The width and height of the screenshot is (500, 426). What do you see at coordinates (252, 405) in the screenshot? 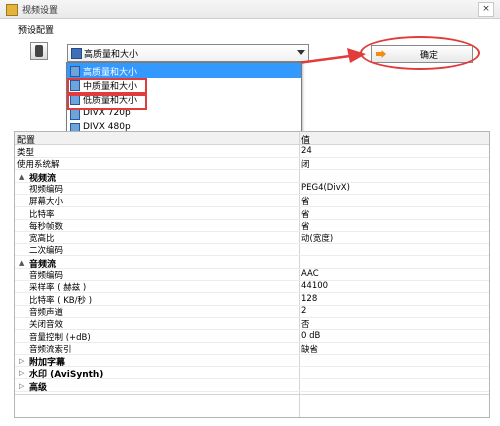
I see `grid-footer` at bounding box center [252, 405].